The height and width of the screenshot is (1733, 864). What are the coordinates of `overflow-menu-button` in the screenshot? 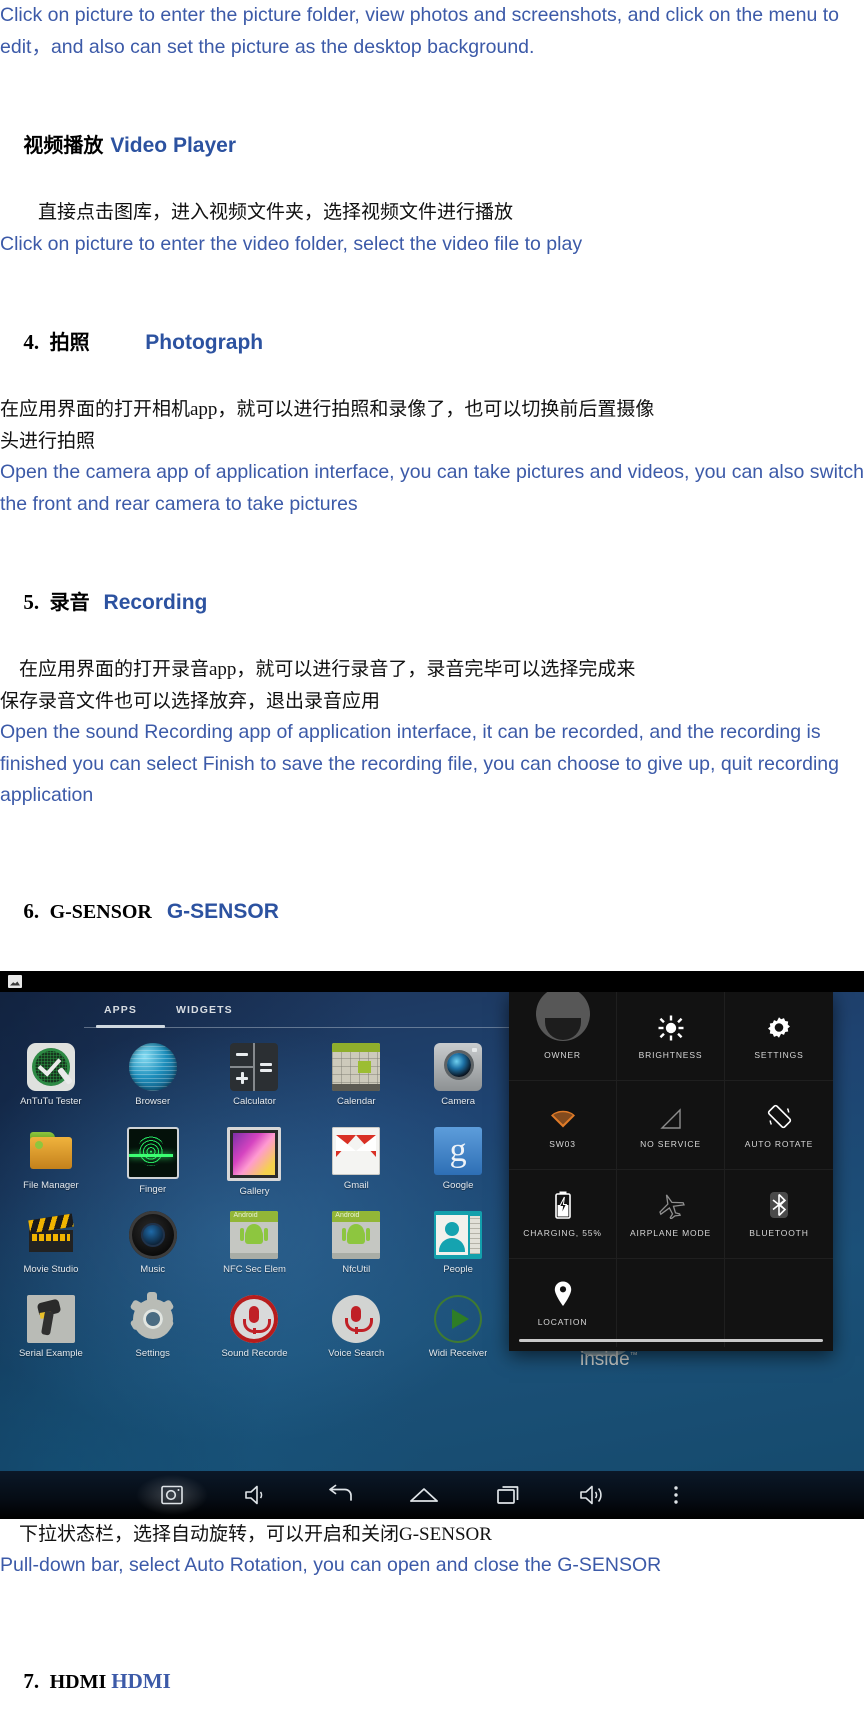 It's located at (676, 1495).